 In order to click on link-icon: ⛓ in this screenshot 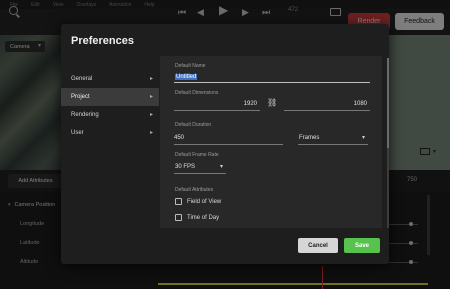, I will do `click(272, 102)`.